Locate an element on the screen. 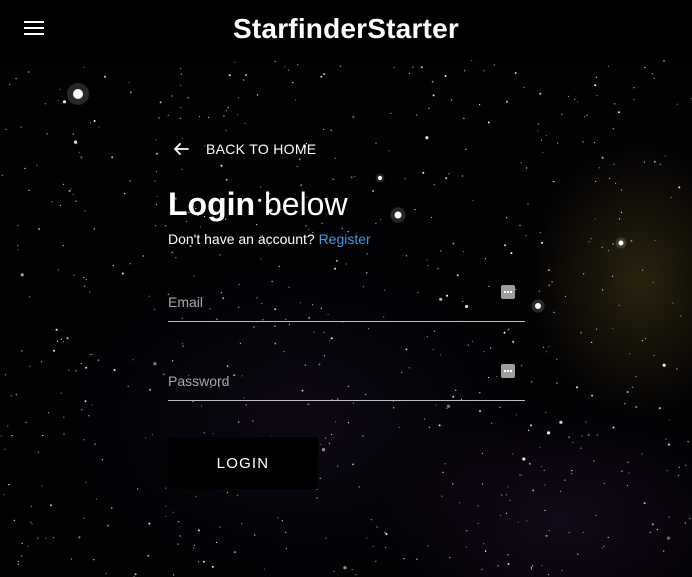  app-bar: StarfinderStarter is located at coordinates (346, 30).